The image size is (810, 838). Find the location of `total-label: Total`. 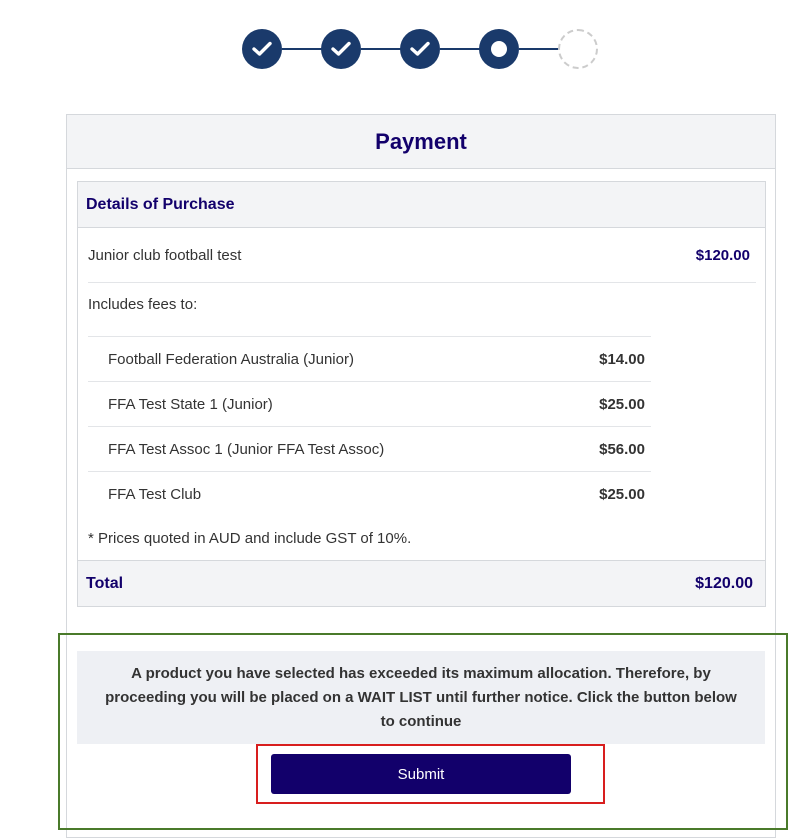

total-label: Total is located at coordinates (105, 583).